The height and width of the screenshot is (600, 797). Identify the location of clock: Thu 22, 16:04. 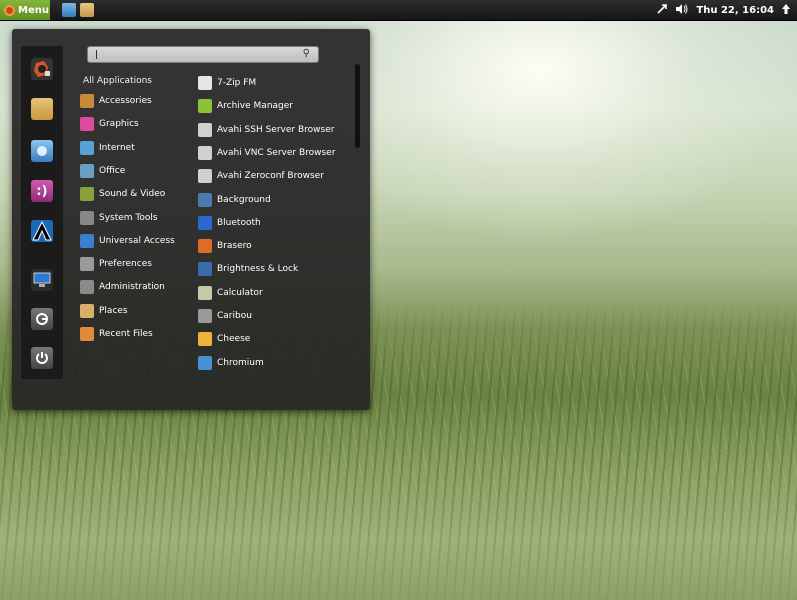
(735, 10).